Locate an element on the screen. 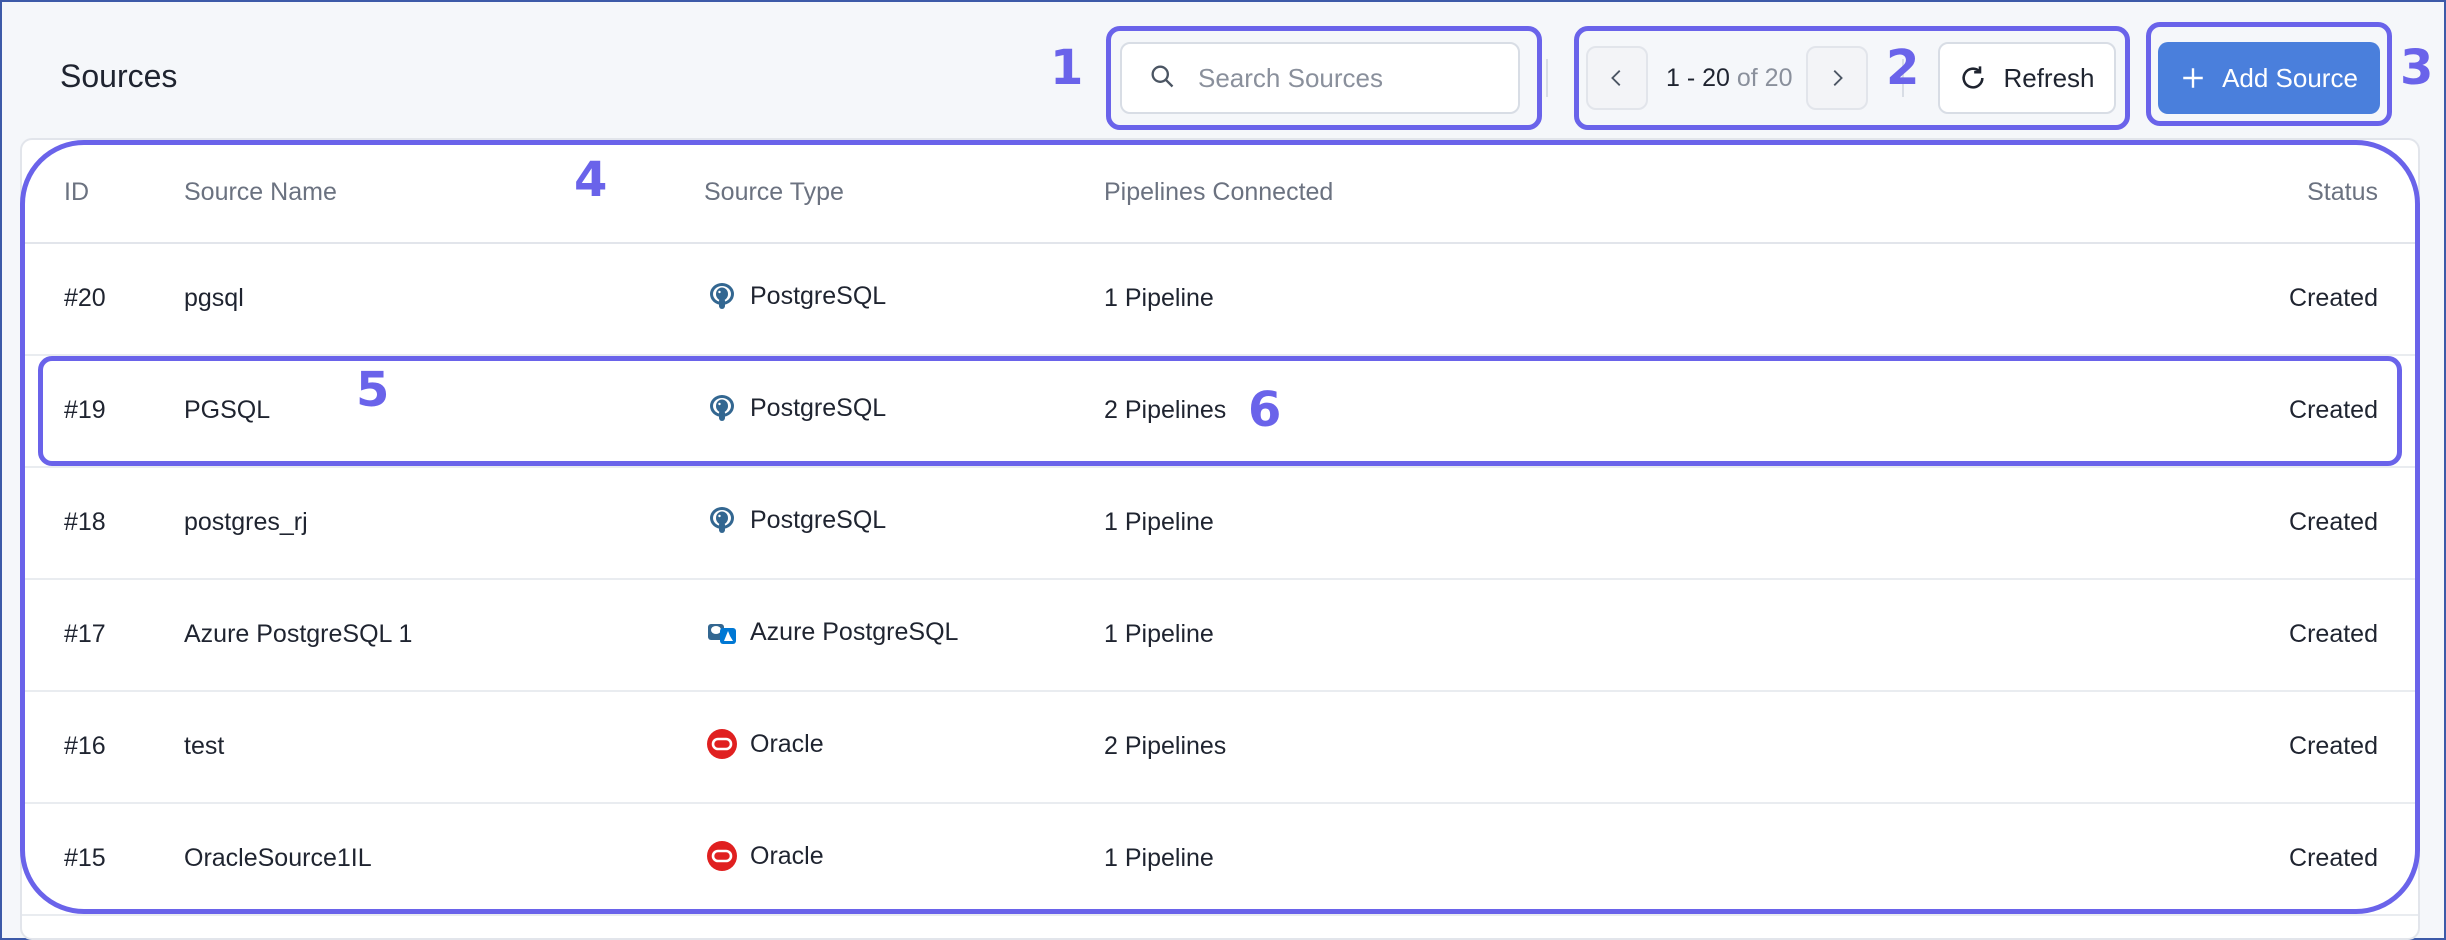 This screenshot has width=2446, height=940. callout-number-2: 2 is located at coordinates (1903, 68).